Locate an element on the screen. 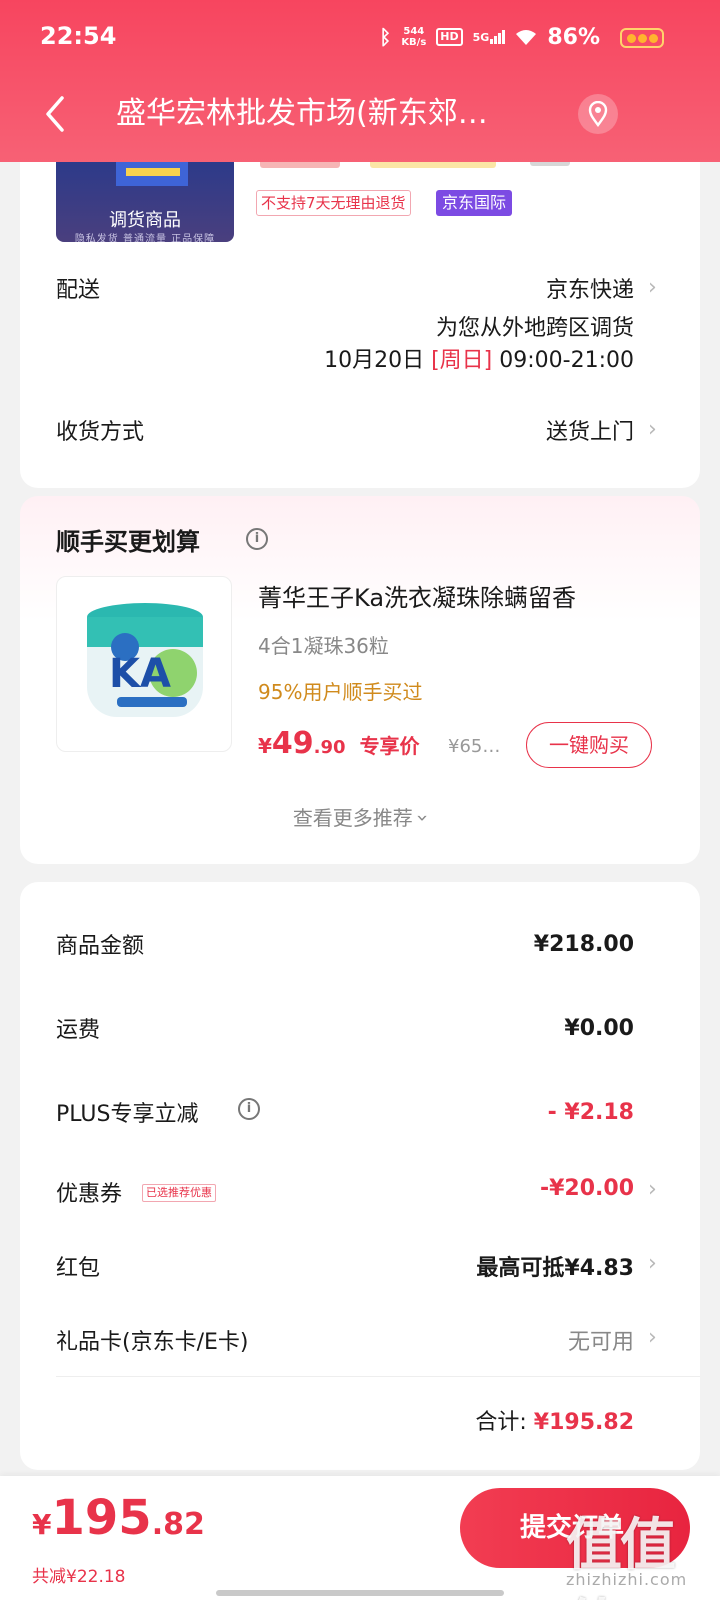 The image size is (720, 1600). receive-method-value: 送货上门 is located at coordinates (590, 430).